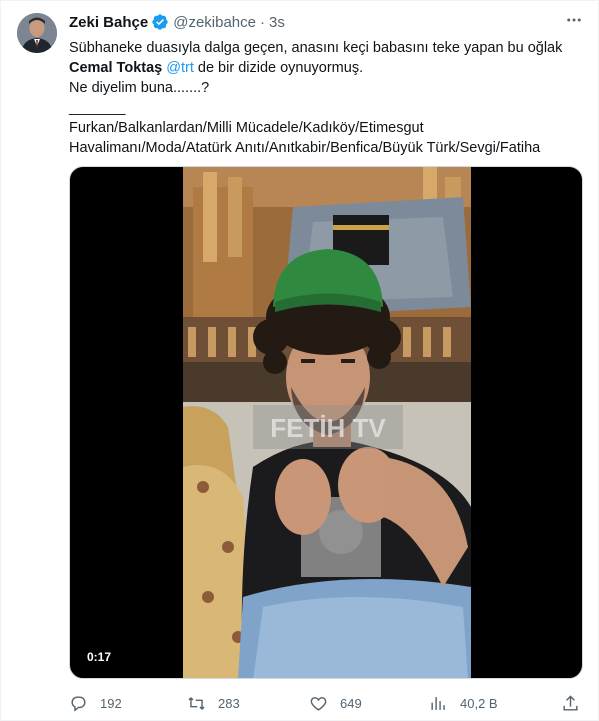 Image resolution: width=599 pixels, height=721 pixels. I want to click on reply-count: 192, so click(111, 703).